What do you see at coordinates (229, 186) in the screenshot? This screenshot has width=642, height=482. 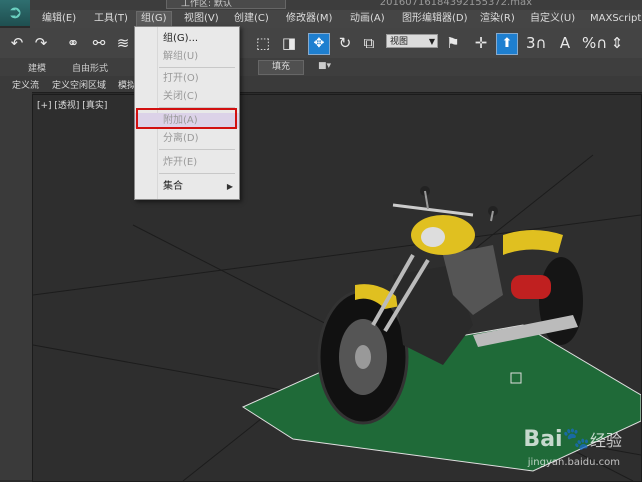 I see `submenu-arrow-icon: ▶` at bounding box center [229, 186].